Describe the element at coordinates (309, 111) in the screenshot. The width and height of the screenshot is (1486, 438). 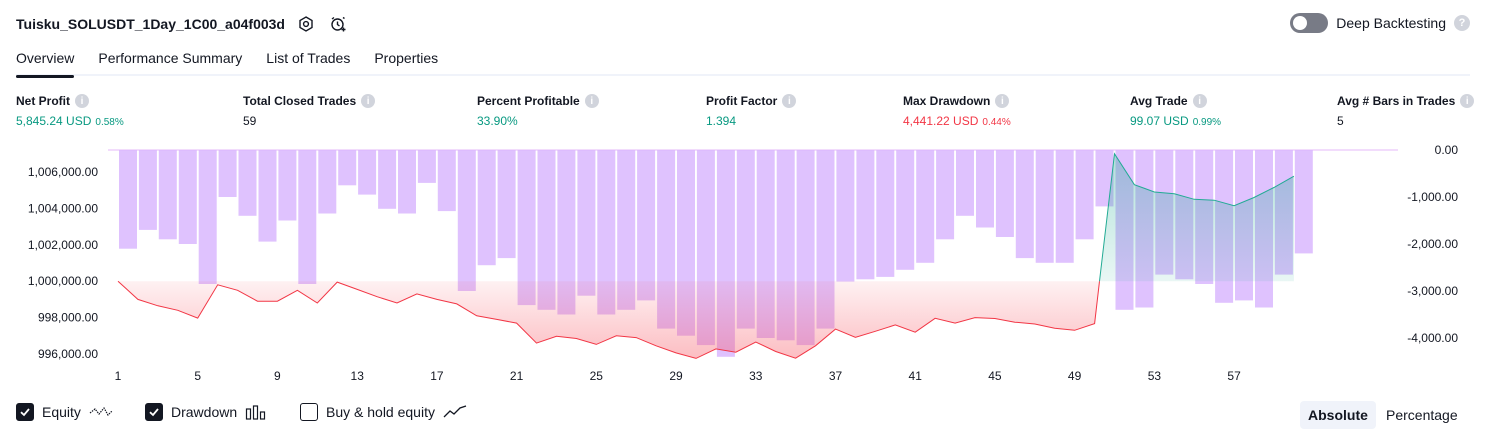
I see `metric-total-closed-trades: Total Closed Trades i 59` at that location.